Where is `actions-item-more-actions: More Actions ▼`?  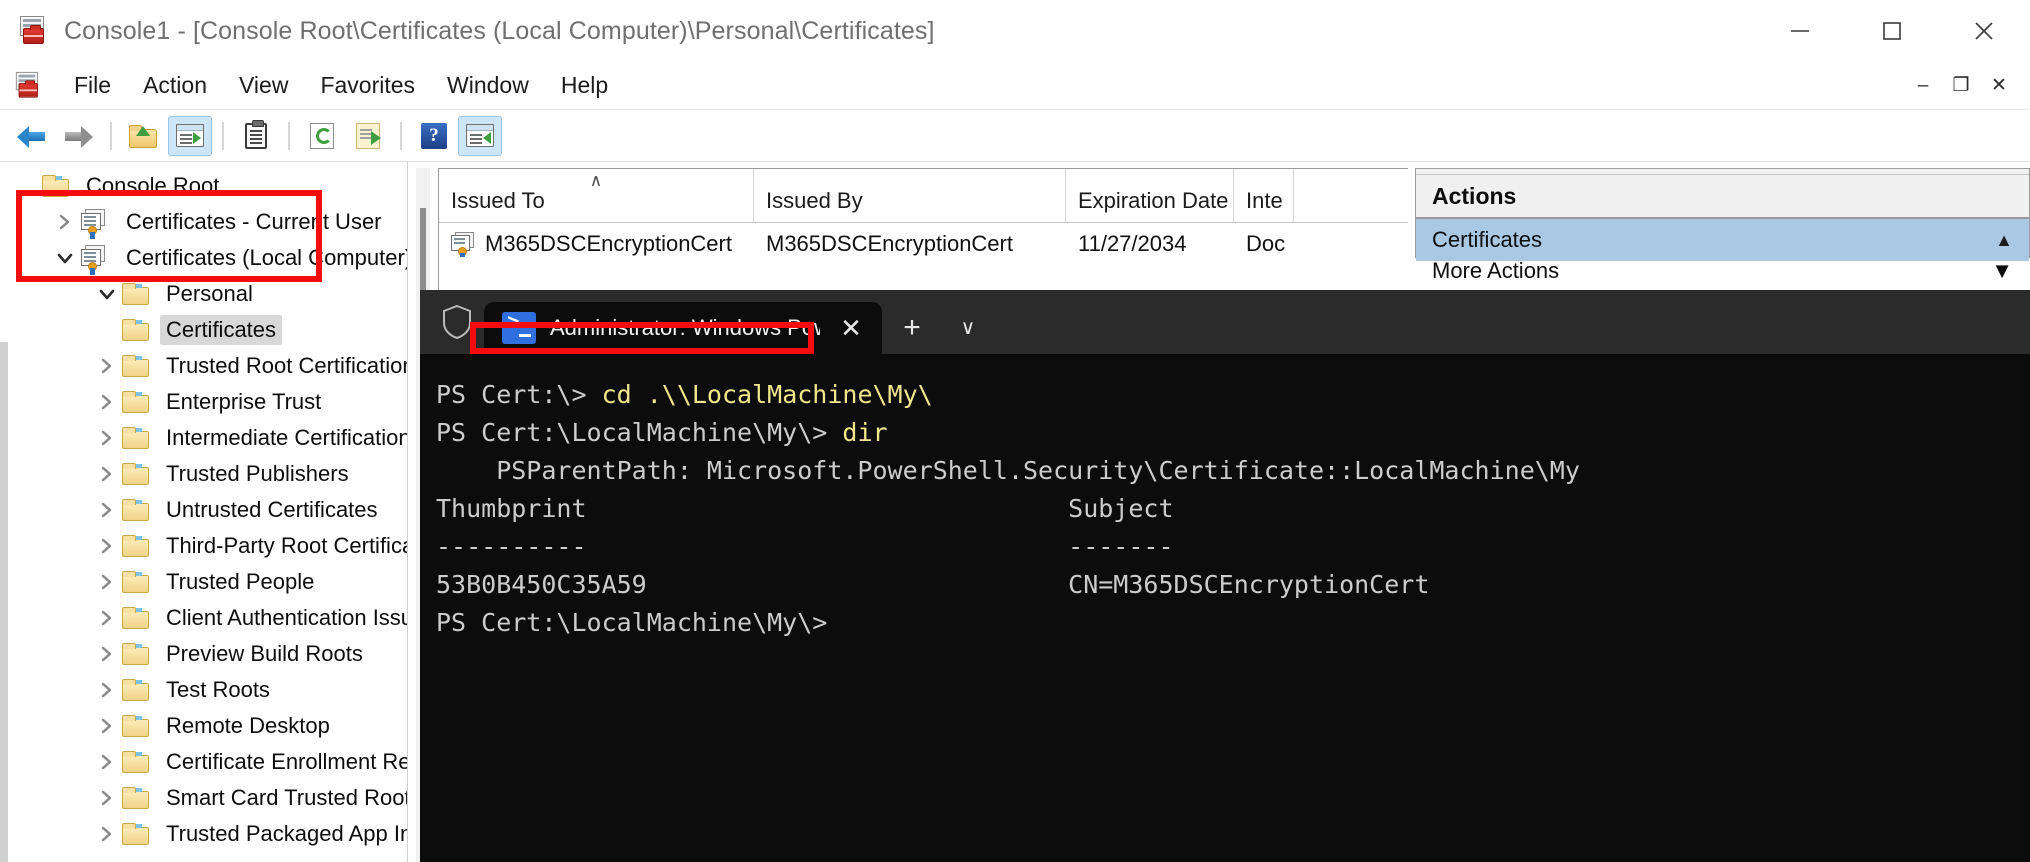 actions-item-more-actions: More Actions ▼ is located at coordinates (1722, 271).